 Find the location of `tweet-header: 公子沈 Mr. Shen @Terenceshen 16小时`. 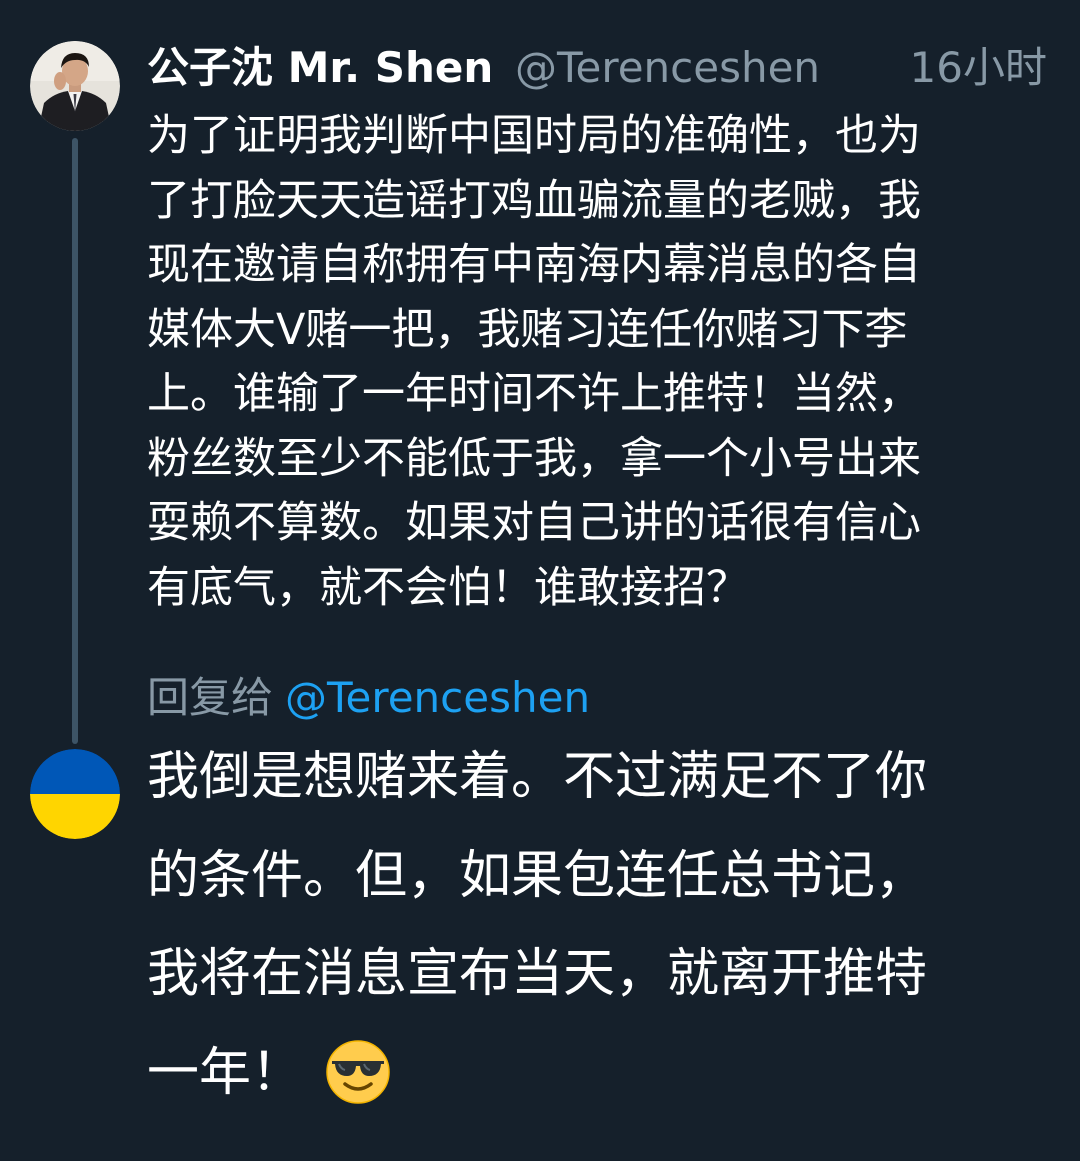

tweet-header: 公子沈 Mr. Shen @Terenceshen 16小时 is located at coordinates (602, 68).